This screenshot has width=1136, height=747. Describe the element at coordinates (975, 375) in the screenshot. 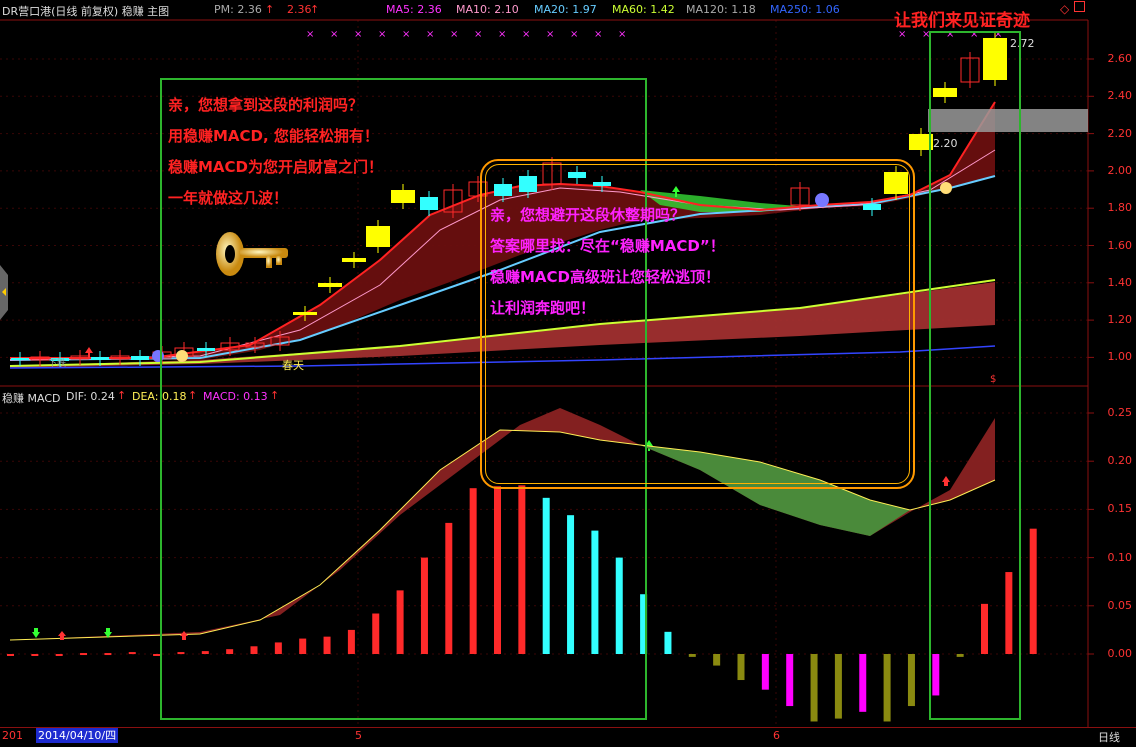

I see `highlight-frame-right` at that location.